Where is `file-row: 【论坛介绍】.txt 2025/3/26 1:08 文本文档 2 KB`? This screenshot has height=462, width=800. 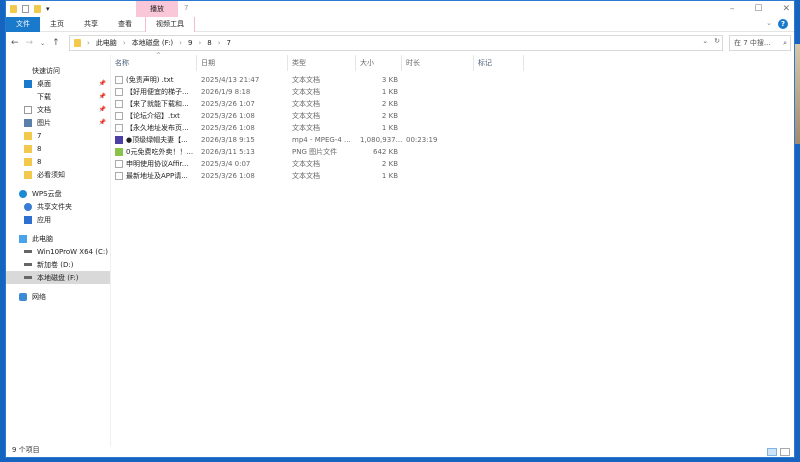 file-row: 【论坛介绍】.txt 2025/3/26 1:08 文本文档 2 KB is located at coordinates (452, 116).